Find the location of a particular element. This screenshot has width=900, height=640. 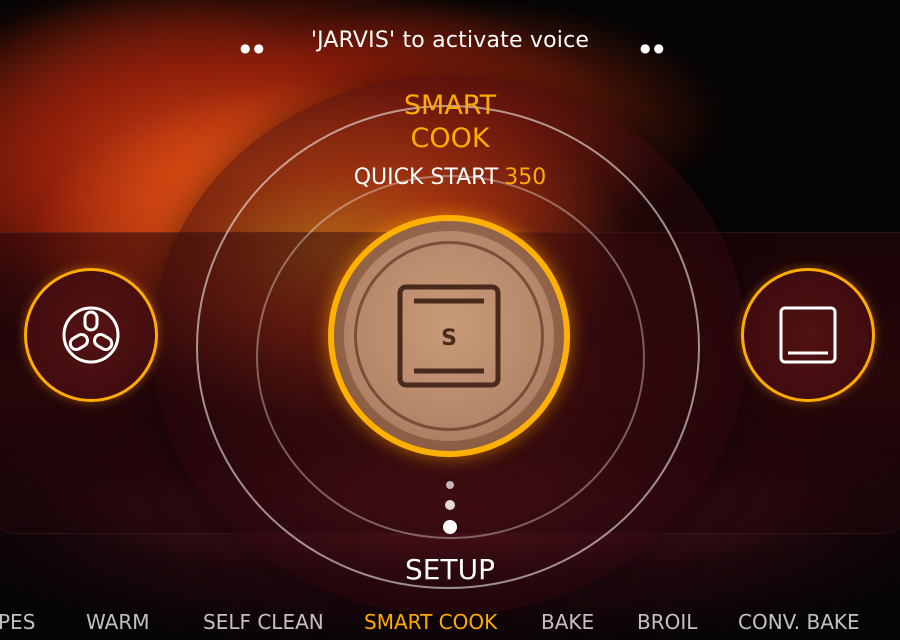

bake-oven-icon is located at coordinates (808, 335).